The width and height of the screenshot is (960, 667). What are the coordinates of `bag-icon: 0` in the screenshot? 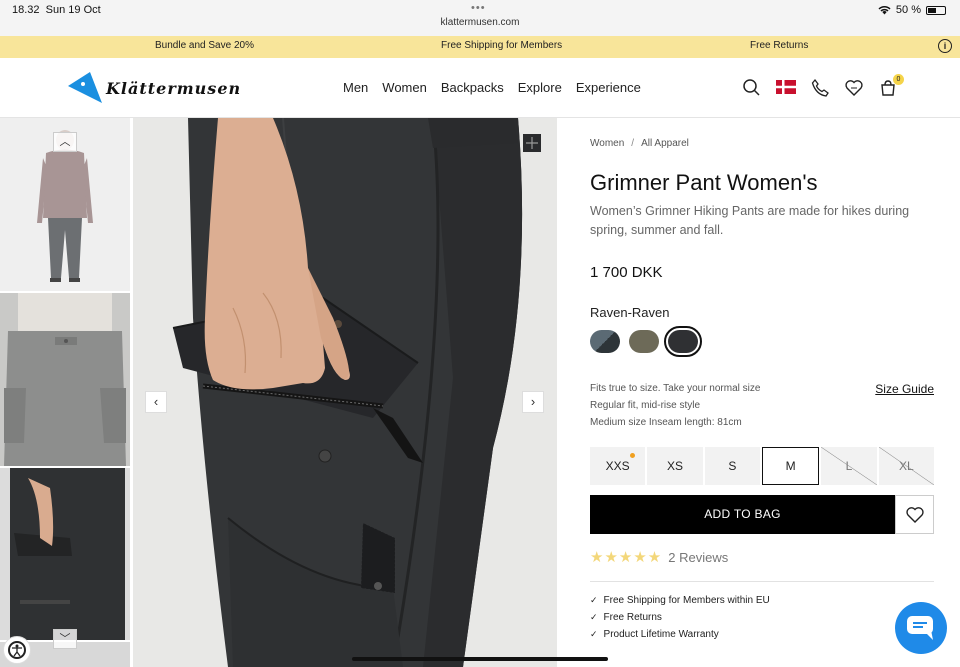 It's located at (891, 86).